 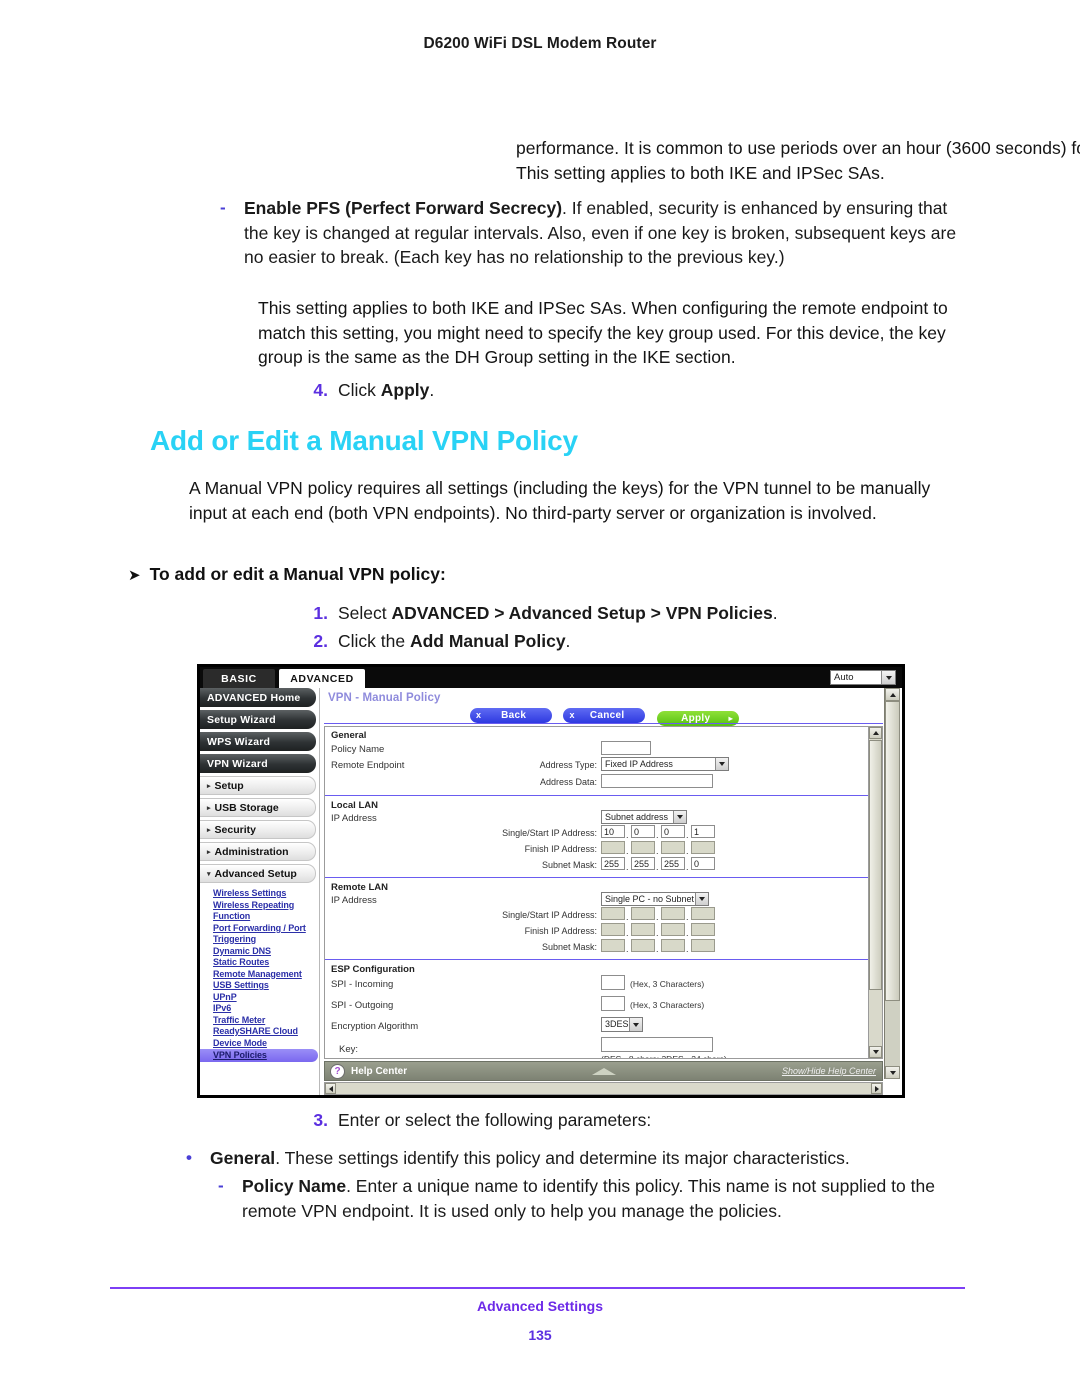 I want to click on form-vertical-scrollbar, so click(x=875, y=892).